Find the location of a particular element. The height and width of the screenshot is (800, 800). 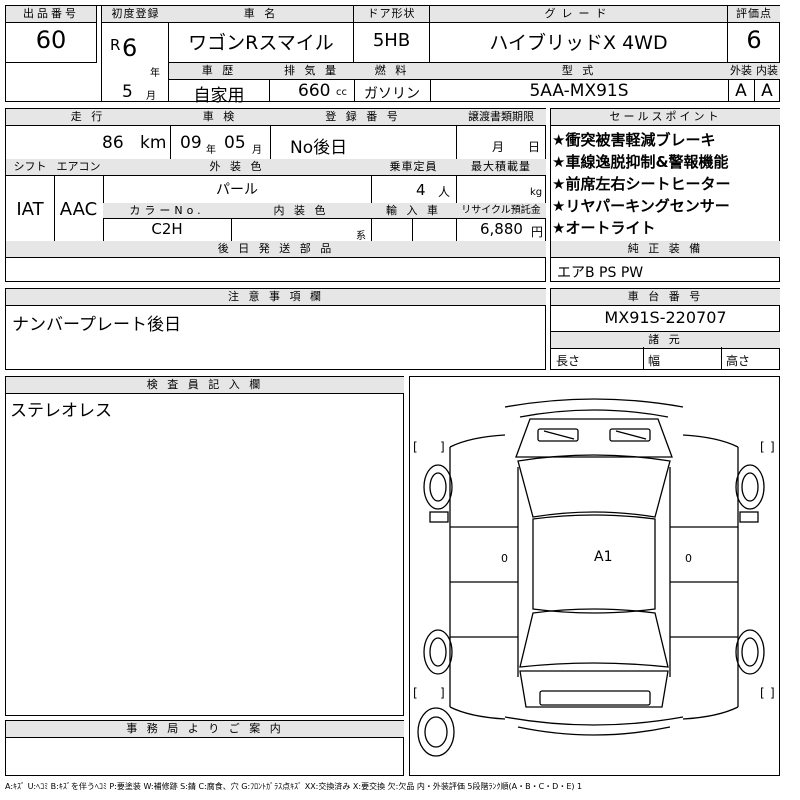

score-value: 6 is located at coordinates (754, 40).